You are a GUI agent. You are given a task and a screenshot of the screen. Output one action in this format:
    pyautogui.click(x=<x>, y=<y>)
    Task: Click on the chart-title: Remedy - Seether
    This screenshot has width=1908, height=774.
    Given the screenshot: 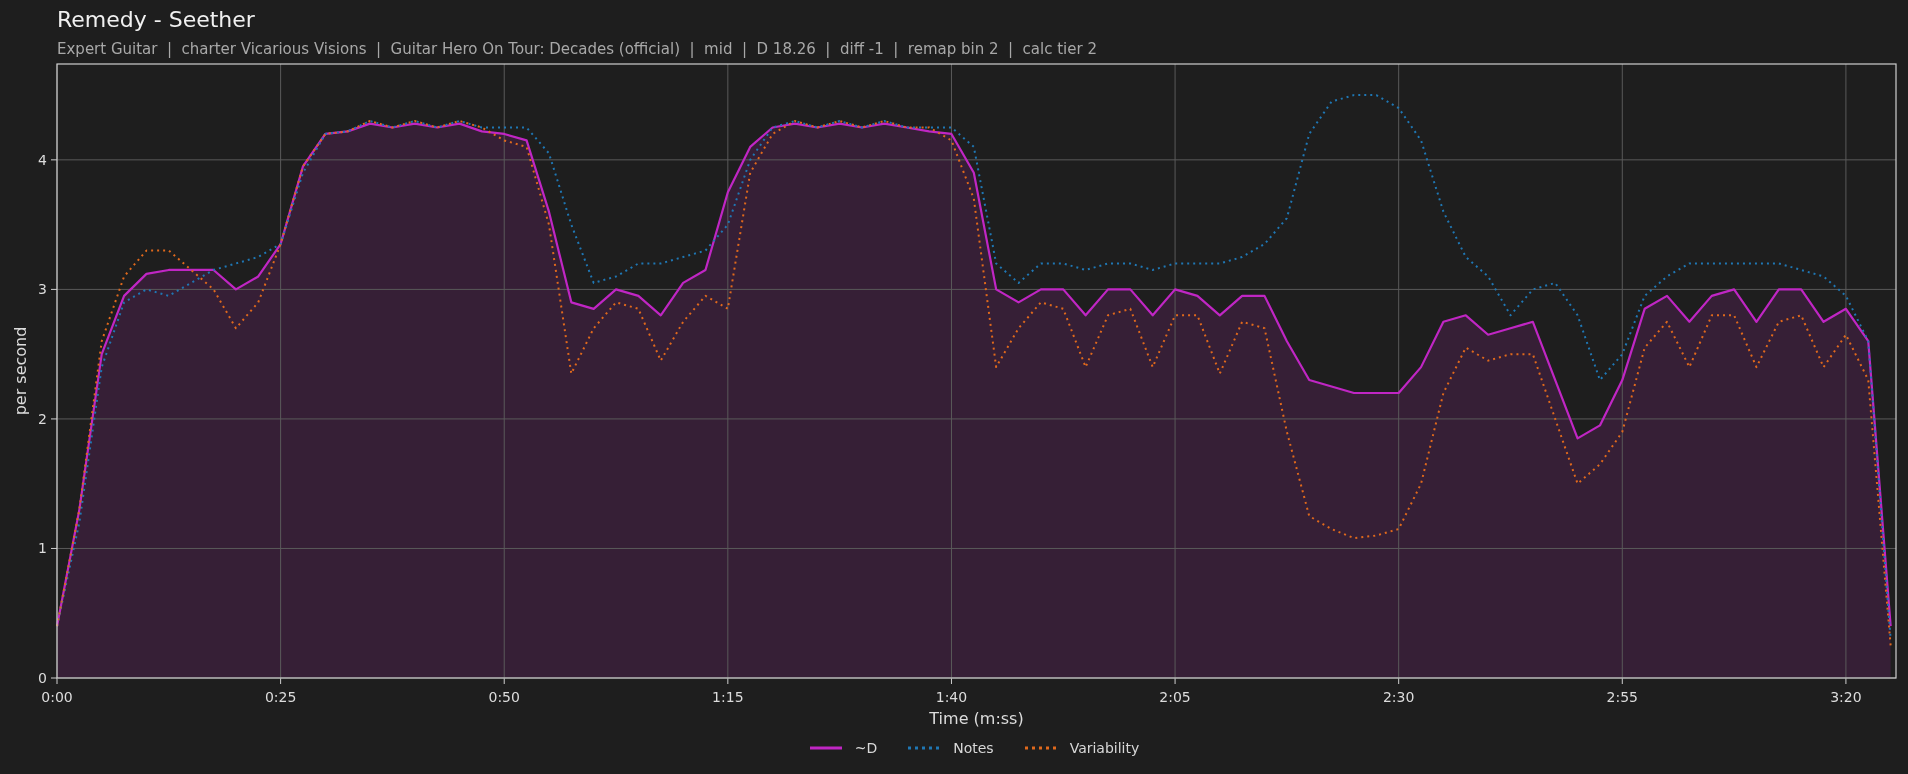 What is the action you would take?
    pyautogui.click(x=156, y=20)
    